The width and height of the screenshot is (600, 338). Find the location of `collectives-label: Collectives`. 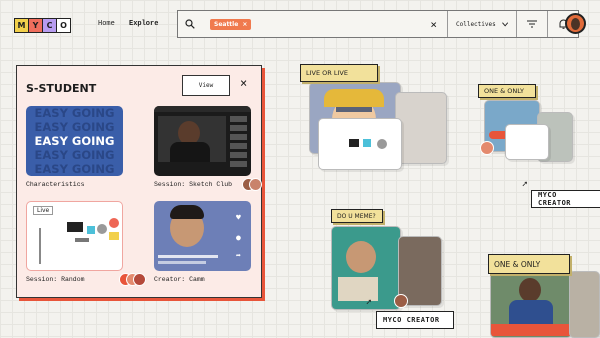

collectives-label: Collectives is located at coordinates (476, 24).